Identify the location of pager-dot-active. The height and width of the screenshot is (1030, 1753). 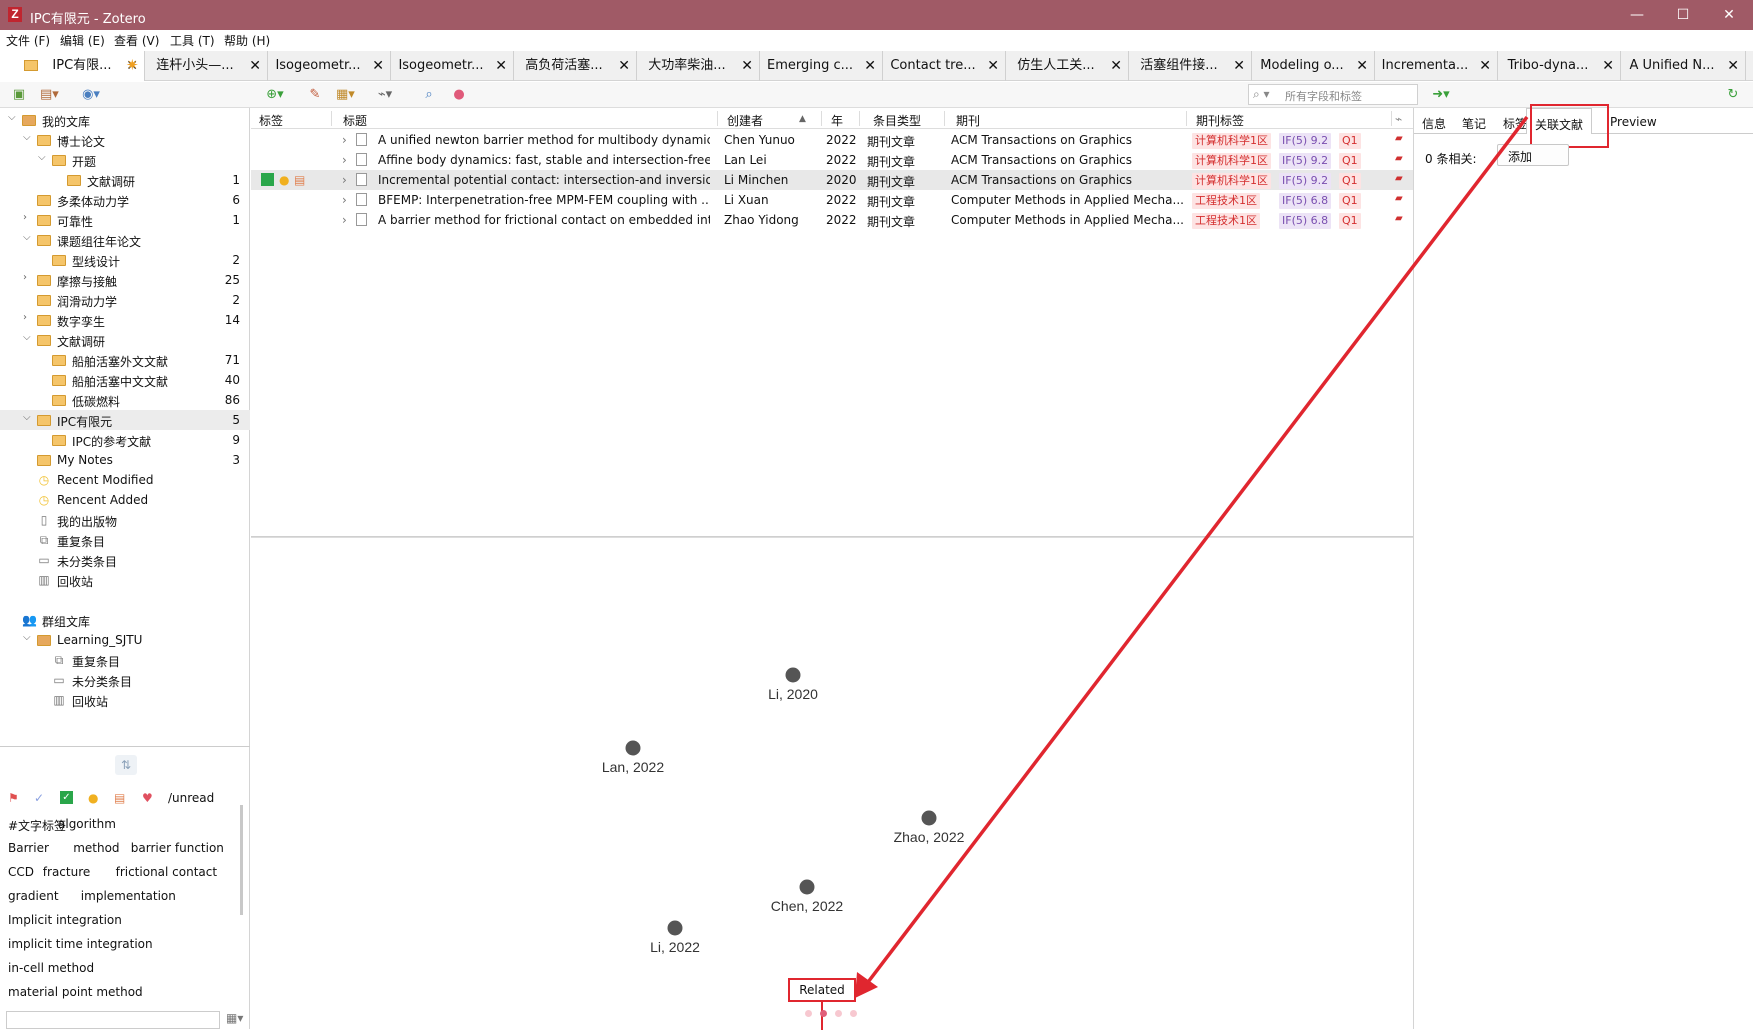
(823, 1013).